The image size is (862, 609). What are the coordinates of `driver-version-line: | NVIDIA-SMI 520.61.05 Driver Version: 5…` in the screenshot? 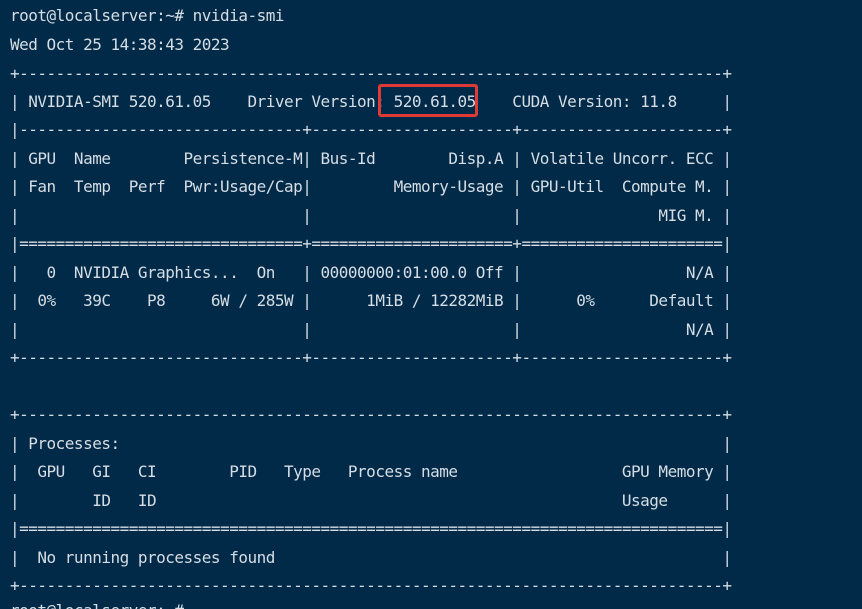 It's located at (371, 101).